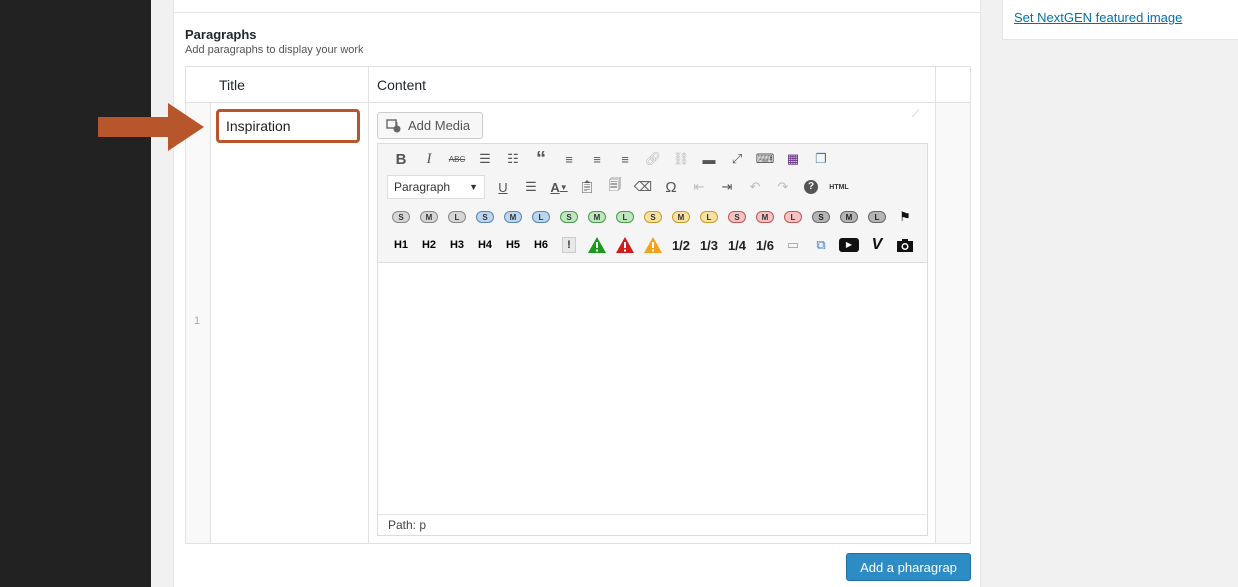  Describe the element at coordinates (485, 245) in the screenshot. I see `heading-4-button: H4` at that location.